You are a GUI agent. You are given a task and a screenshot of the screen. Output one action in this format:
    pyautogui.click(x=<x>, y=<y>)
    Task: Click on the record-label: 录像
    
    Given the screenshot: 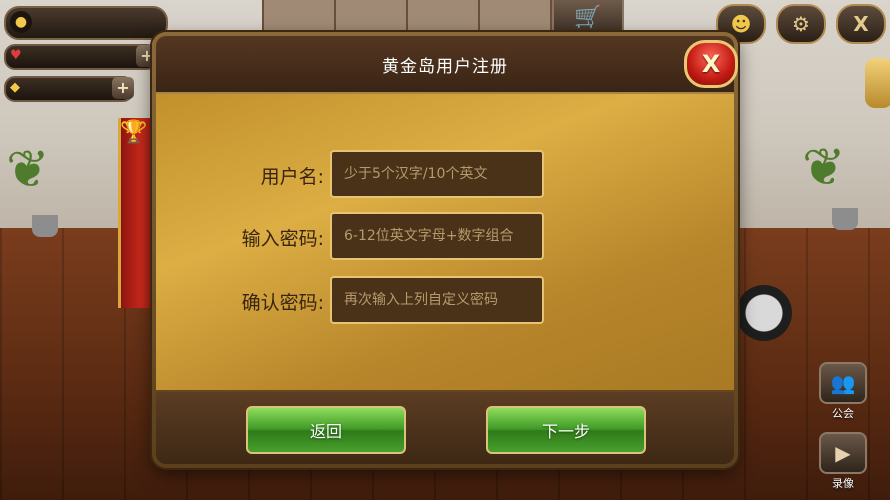 What is the action you would take?
    pyautogui.click(x=843, y=483)
    